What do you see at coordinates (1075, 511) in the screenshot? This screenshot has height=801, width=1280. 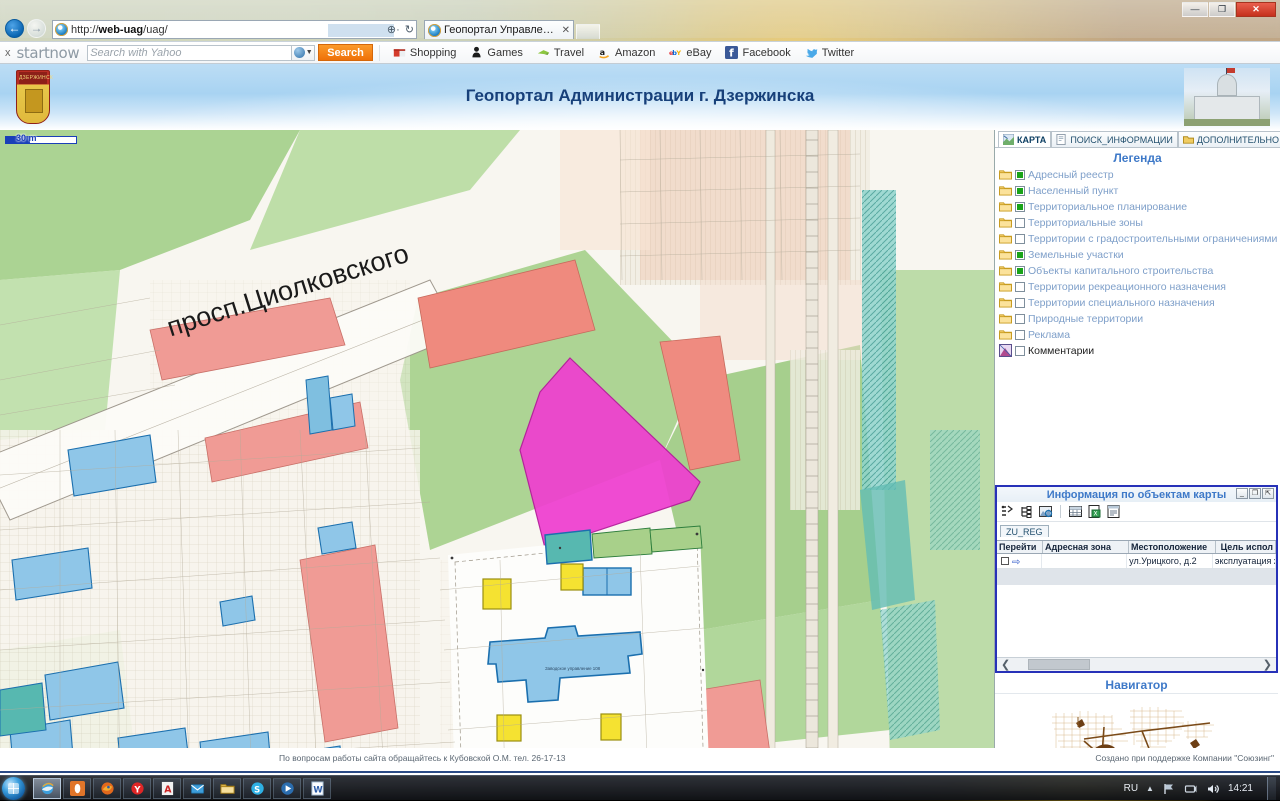 I see `table-grid-icon` at bounding box center [1075, 511].